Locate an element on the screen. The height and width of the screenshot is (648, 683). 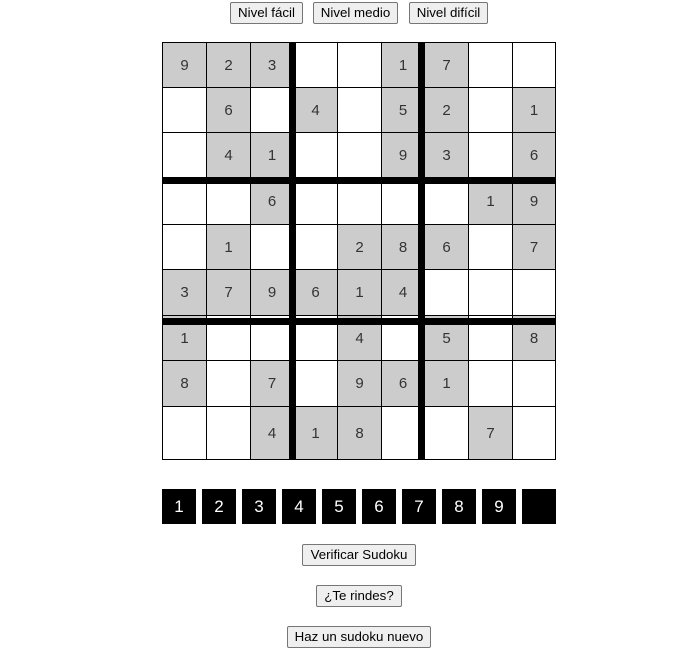
erase-key is located at coordinates (539, 506).